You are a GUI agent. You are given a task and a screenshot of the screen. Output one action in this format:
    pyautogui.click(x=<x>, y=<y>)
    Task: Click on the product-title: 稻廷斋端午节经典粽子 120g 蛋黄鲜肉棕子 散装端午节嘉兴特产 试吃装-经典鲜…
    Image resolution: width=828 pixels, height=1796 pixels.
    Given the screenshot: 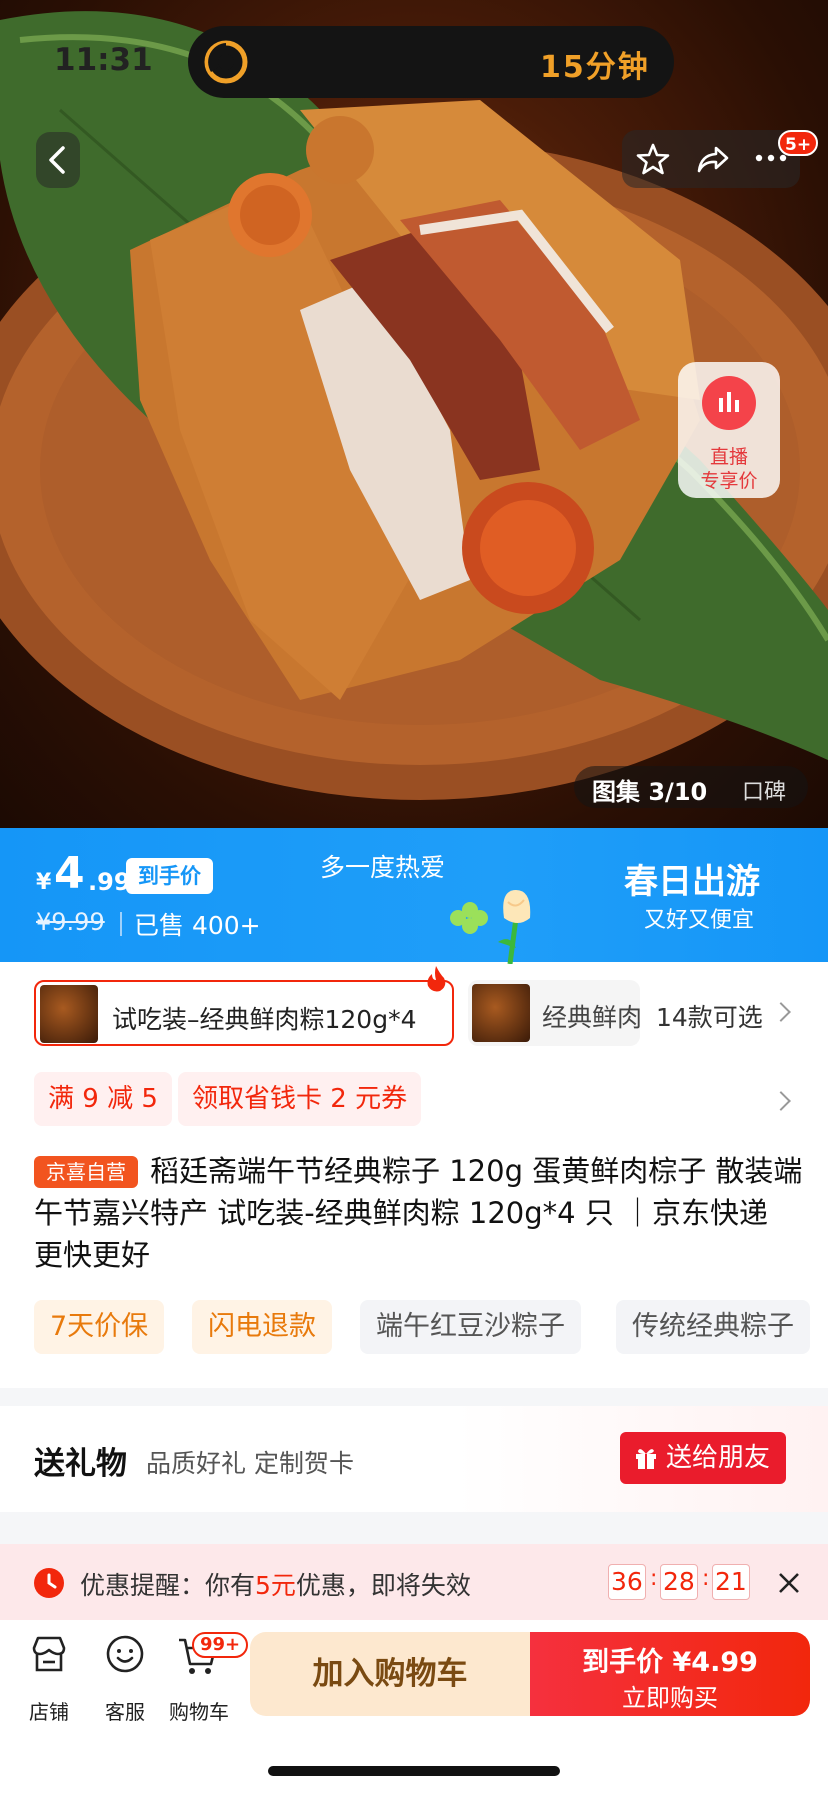 What is the action you would take?
    pyautogui.click(x=418, y=1213)
    